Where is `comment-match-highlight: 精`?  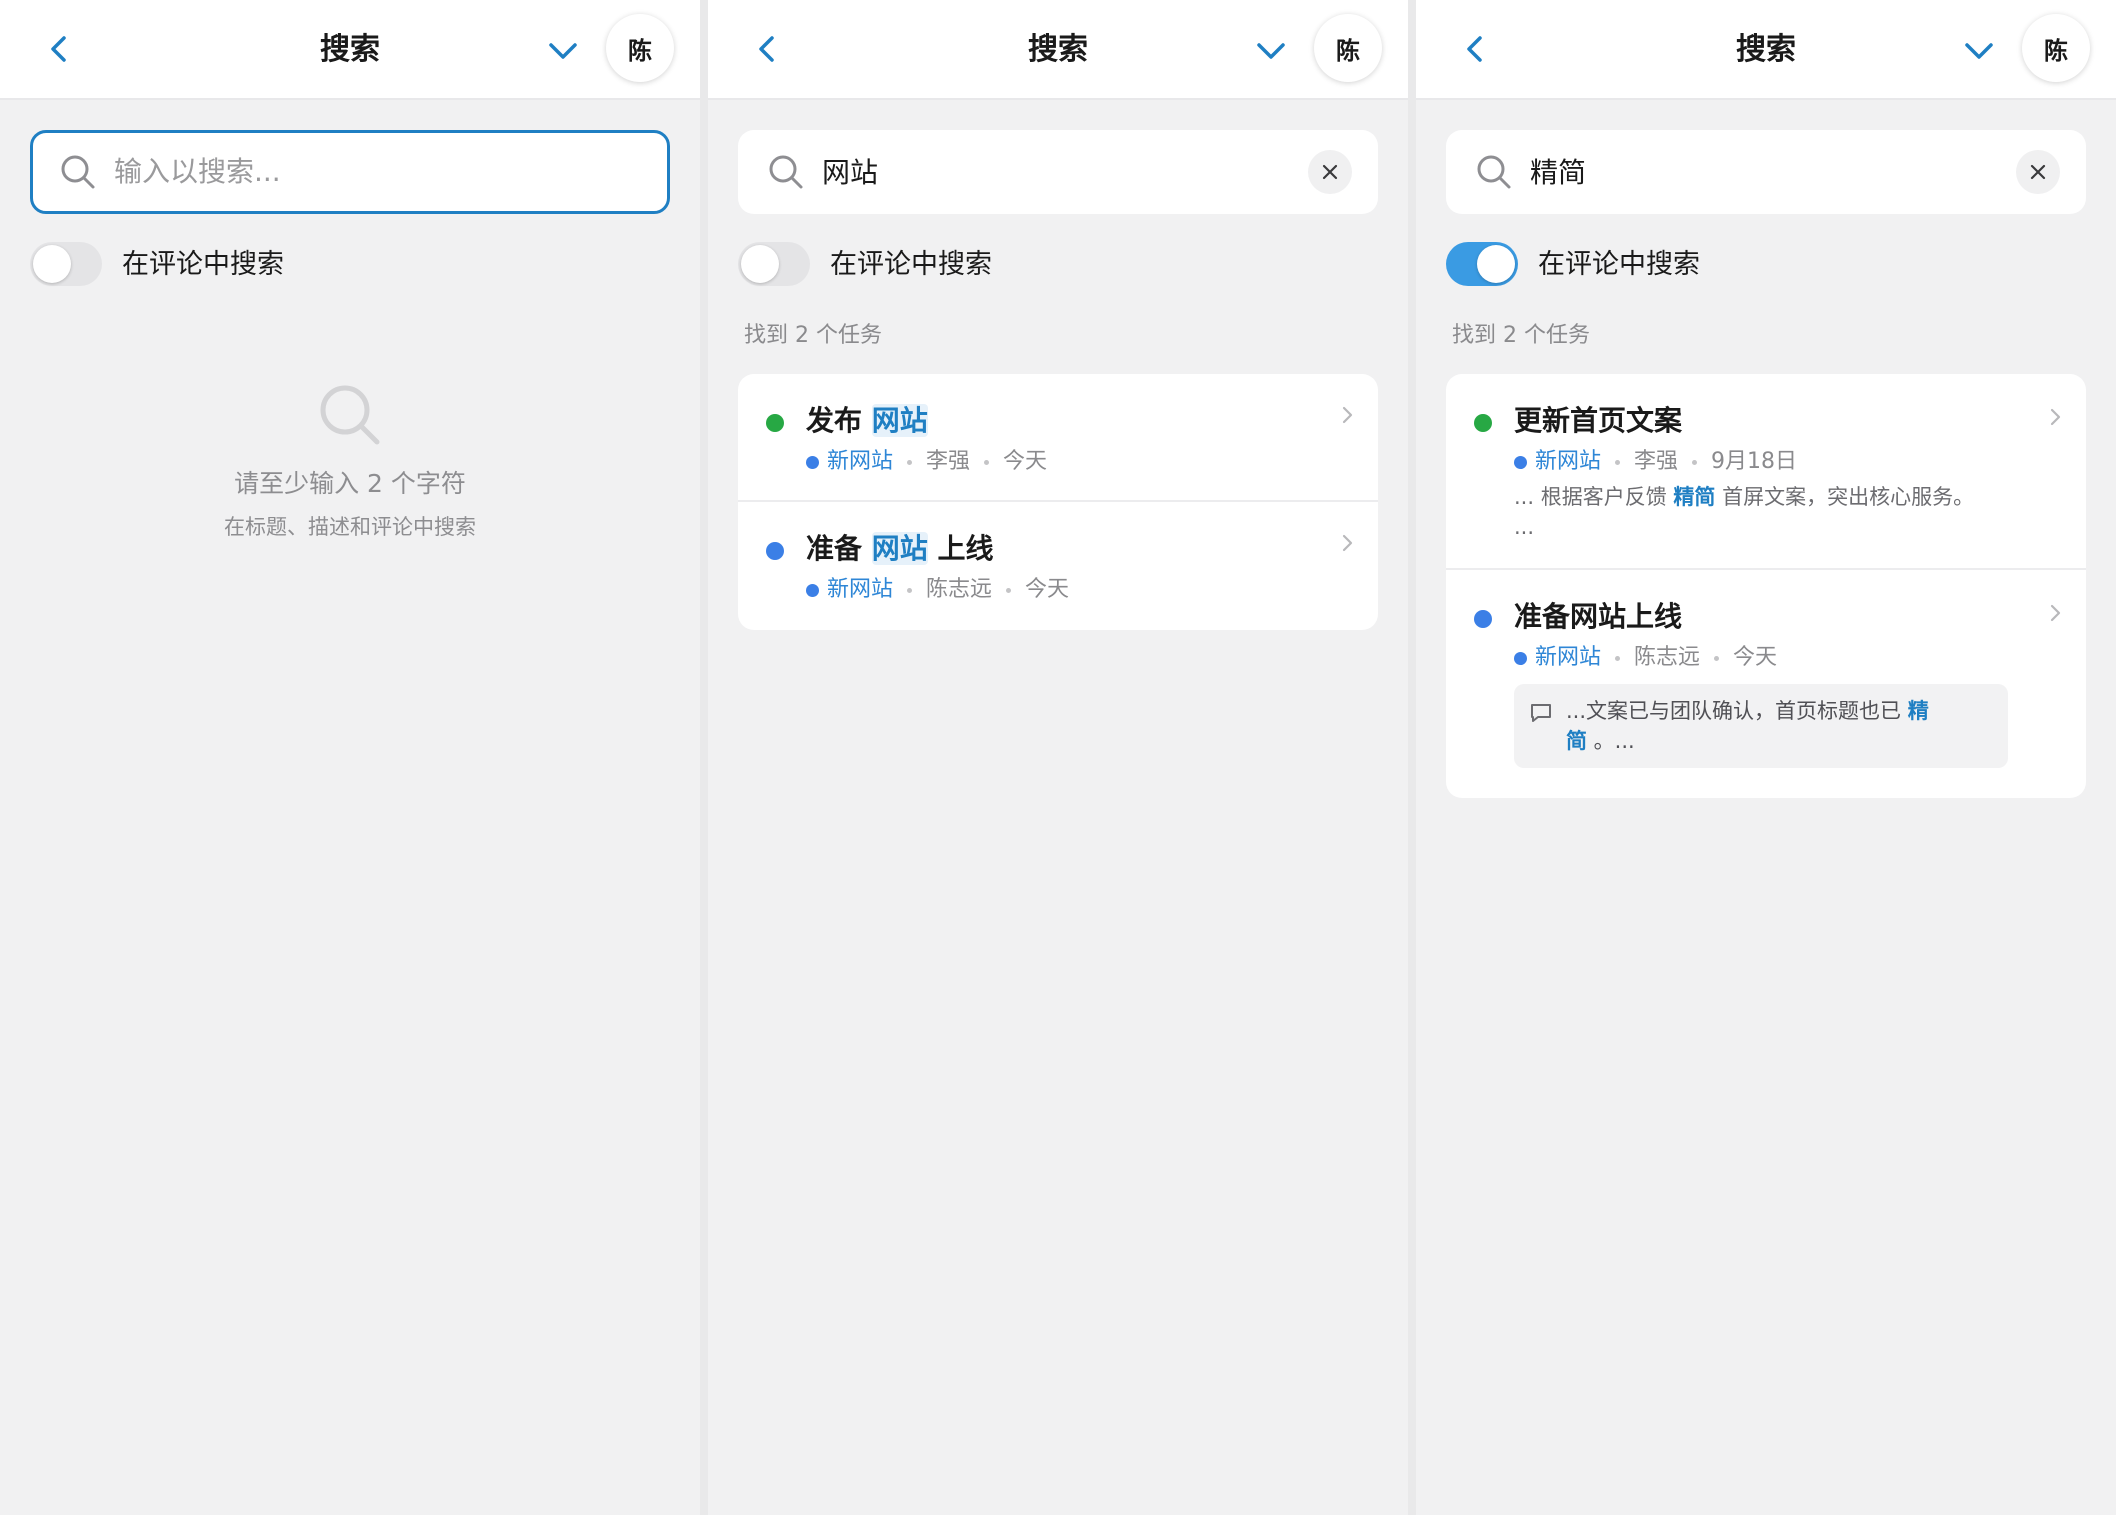
comment-match-highlight: 精 is located at coordinates (1918, 711).